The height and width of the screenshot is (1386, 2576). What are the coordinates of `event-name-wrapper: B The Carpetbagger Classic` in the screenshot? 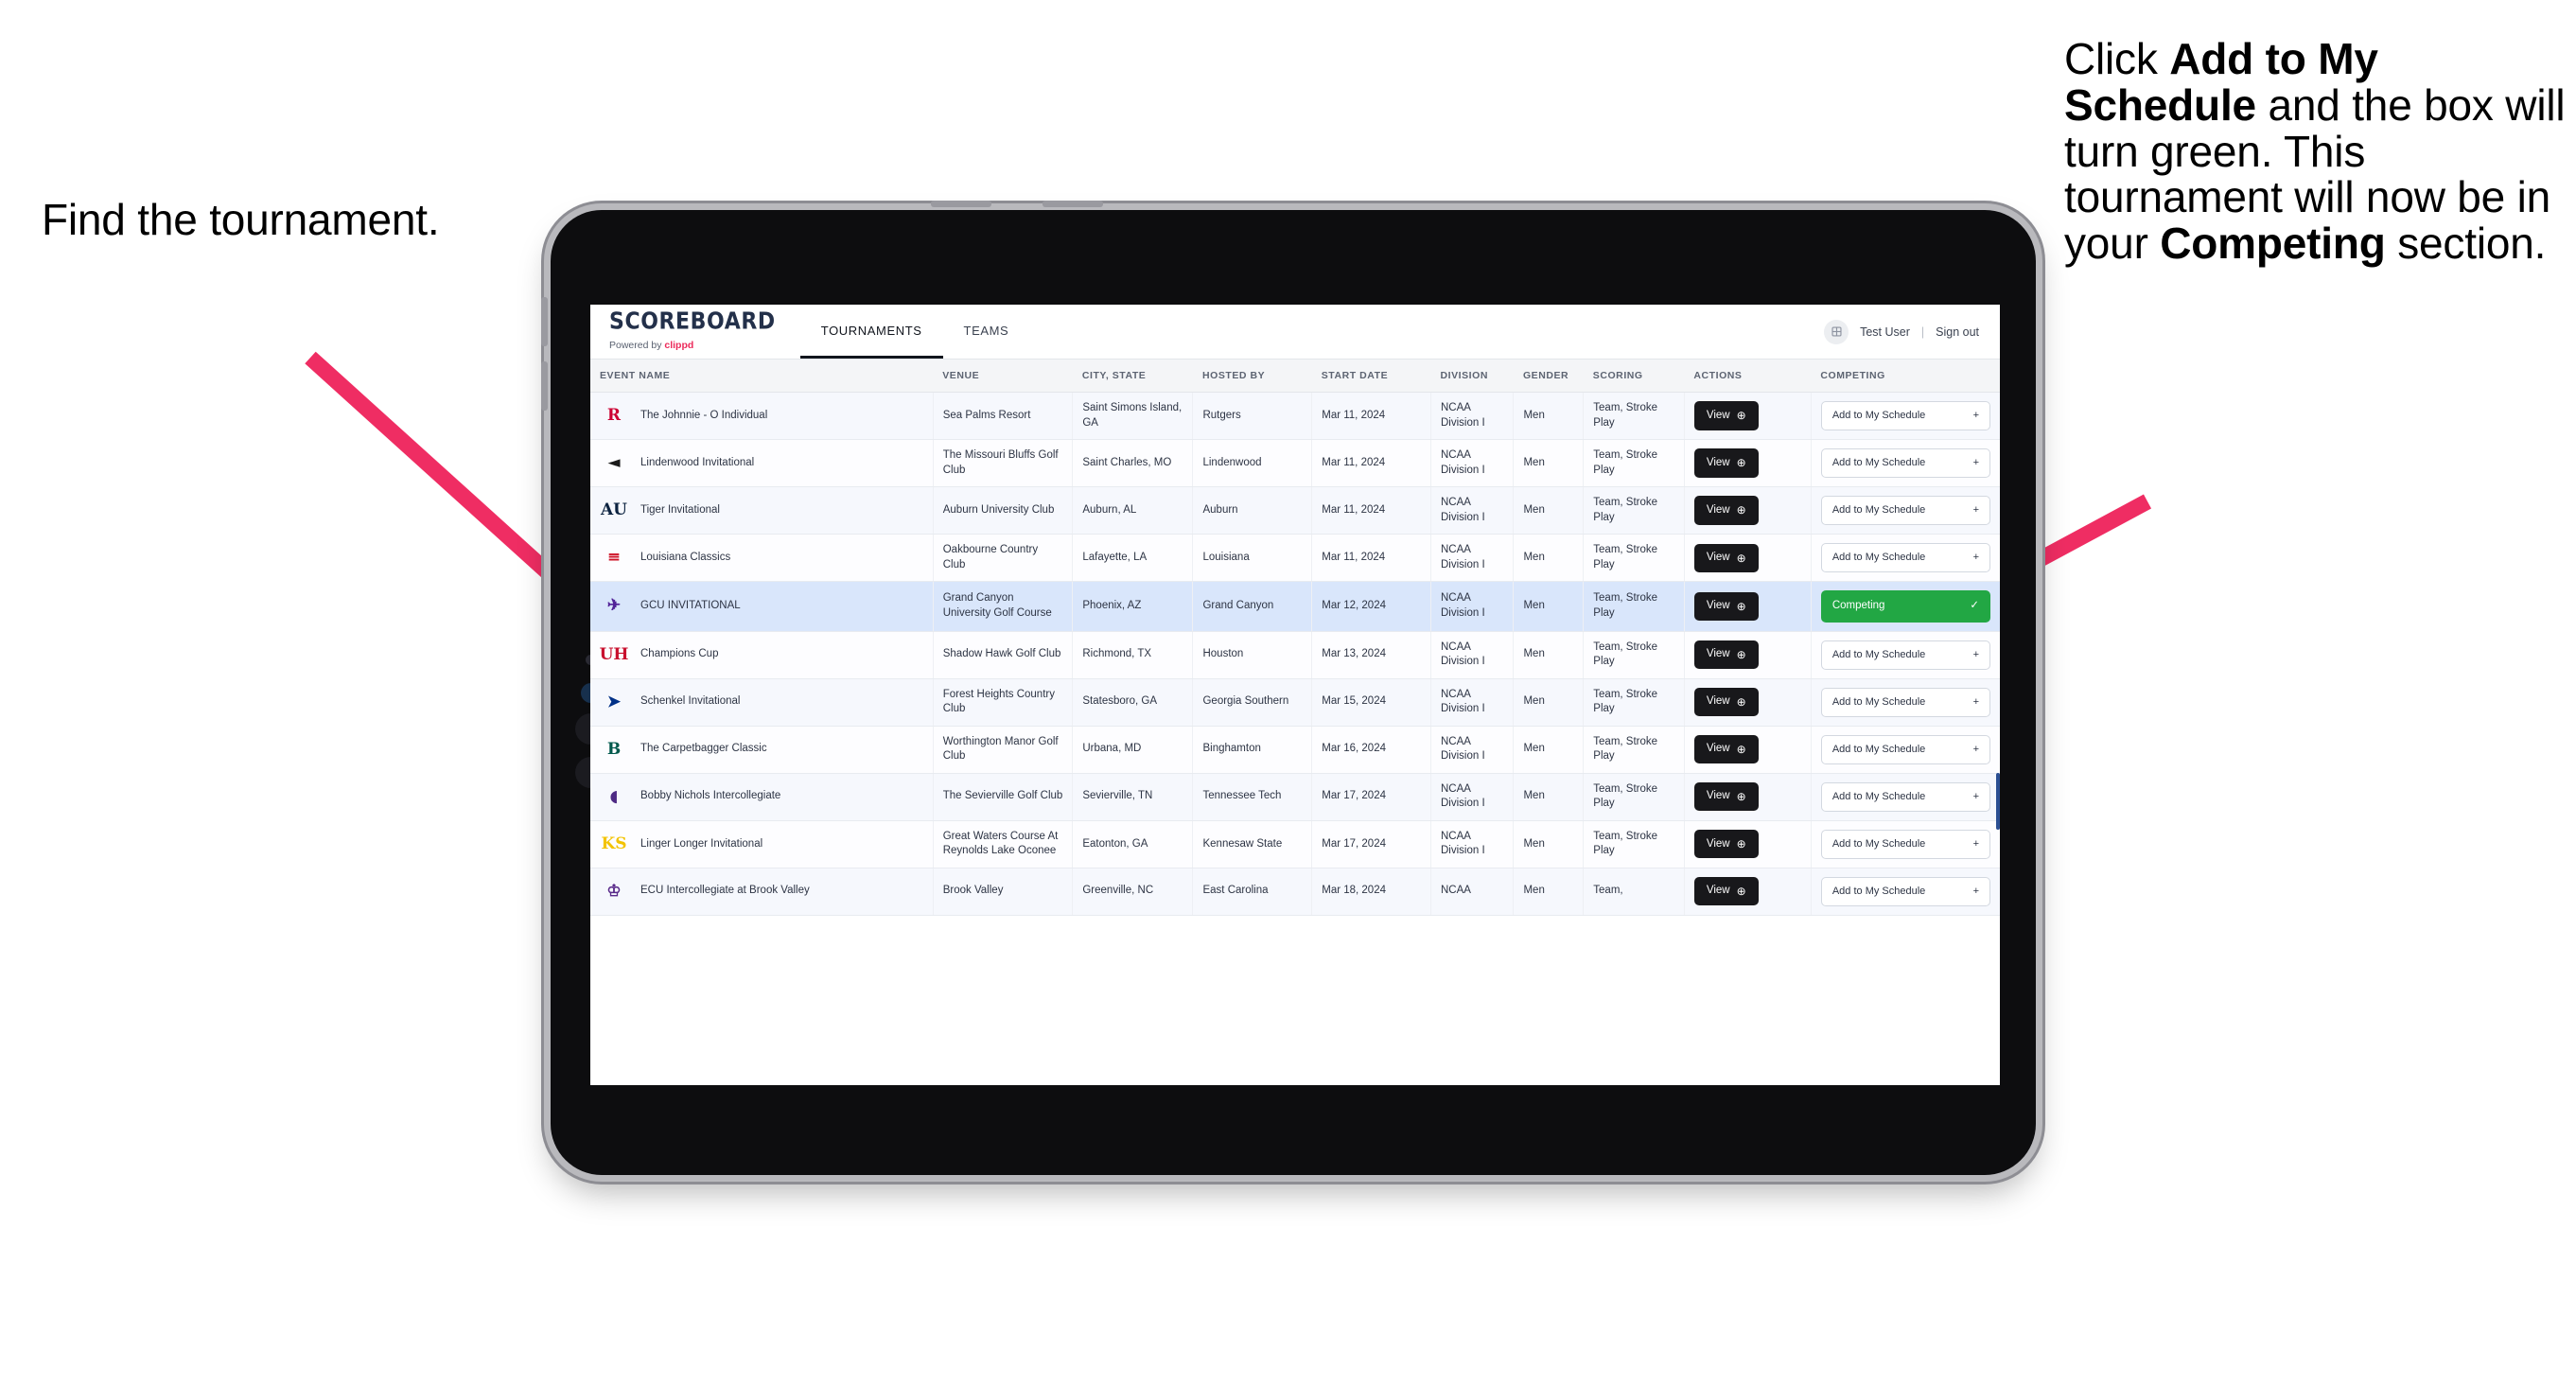 It's located at (762, 749).